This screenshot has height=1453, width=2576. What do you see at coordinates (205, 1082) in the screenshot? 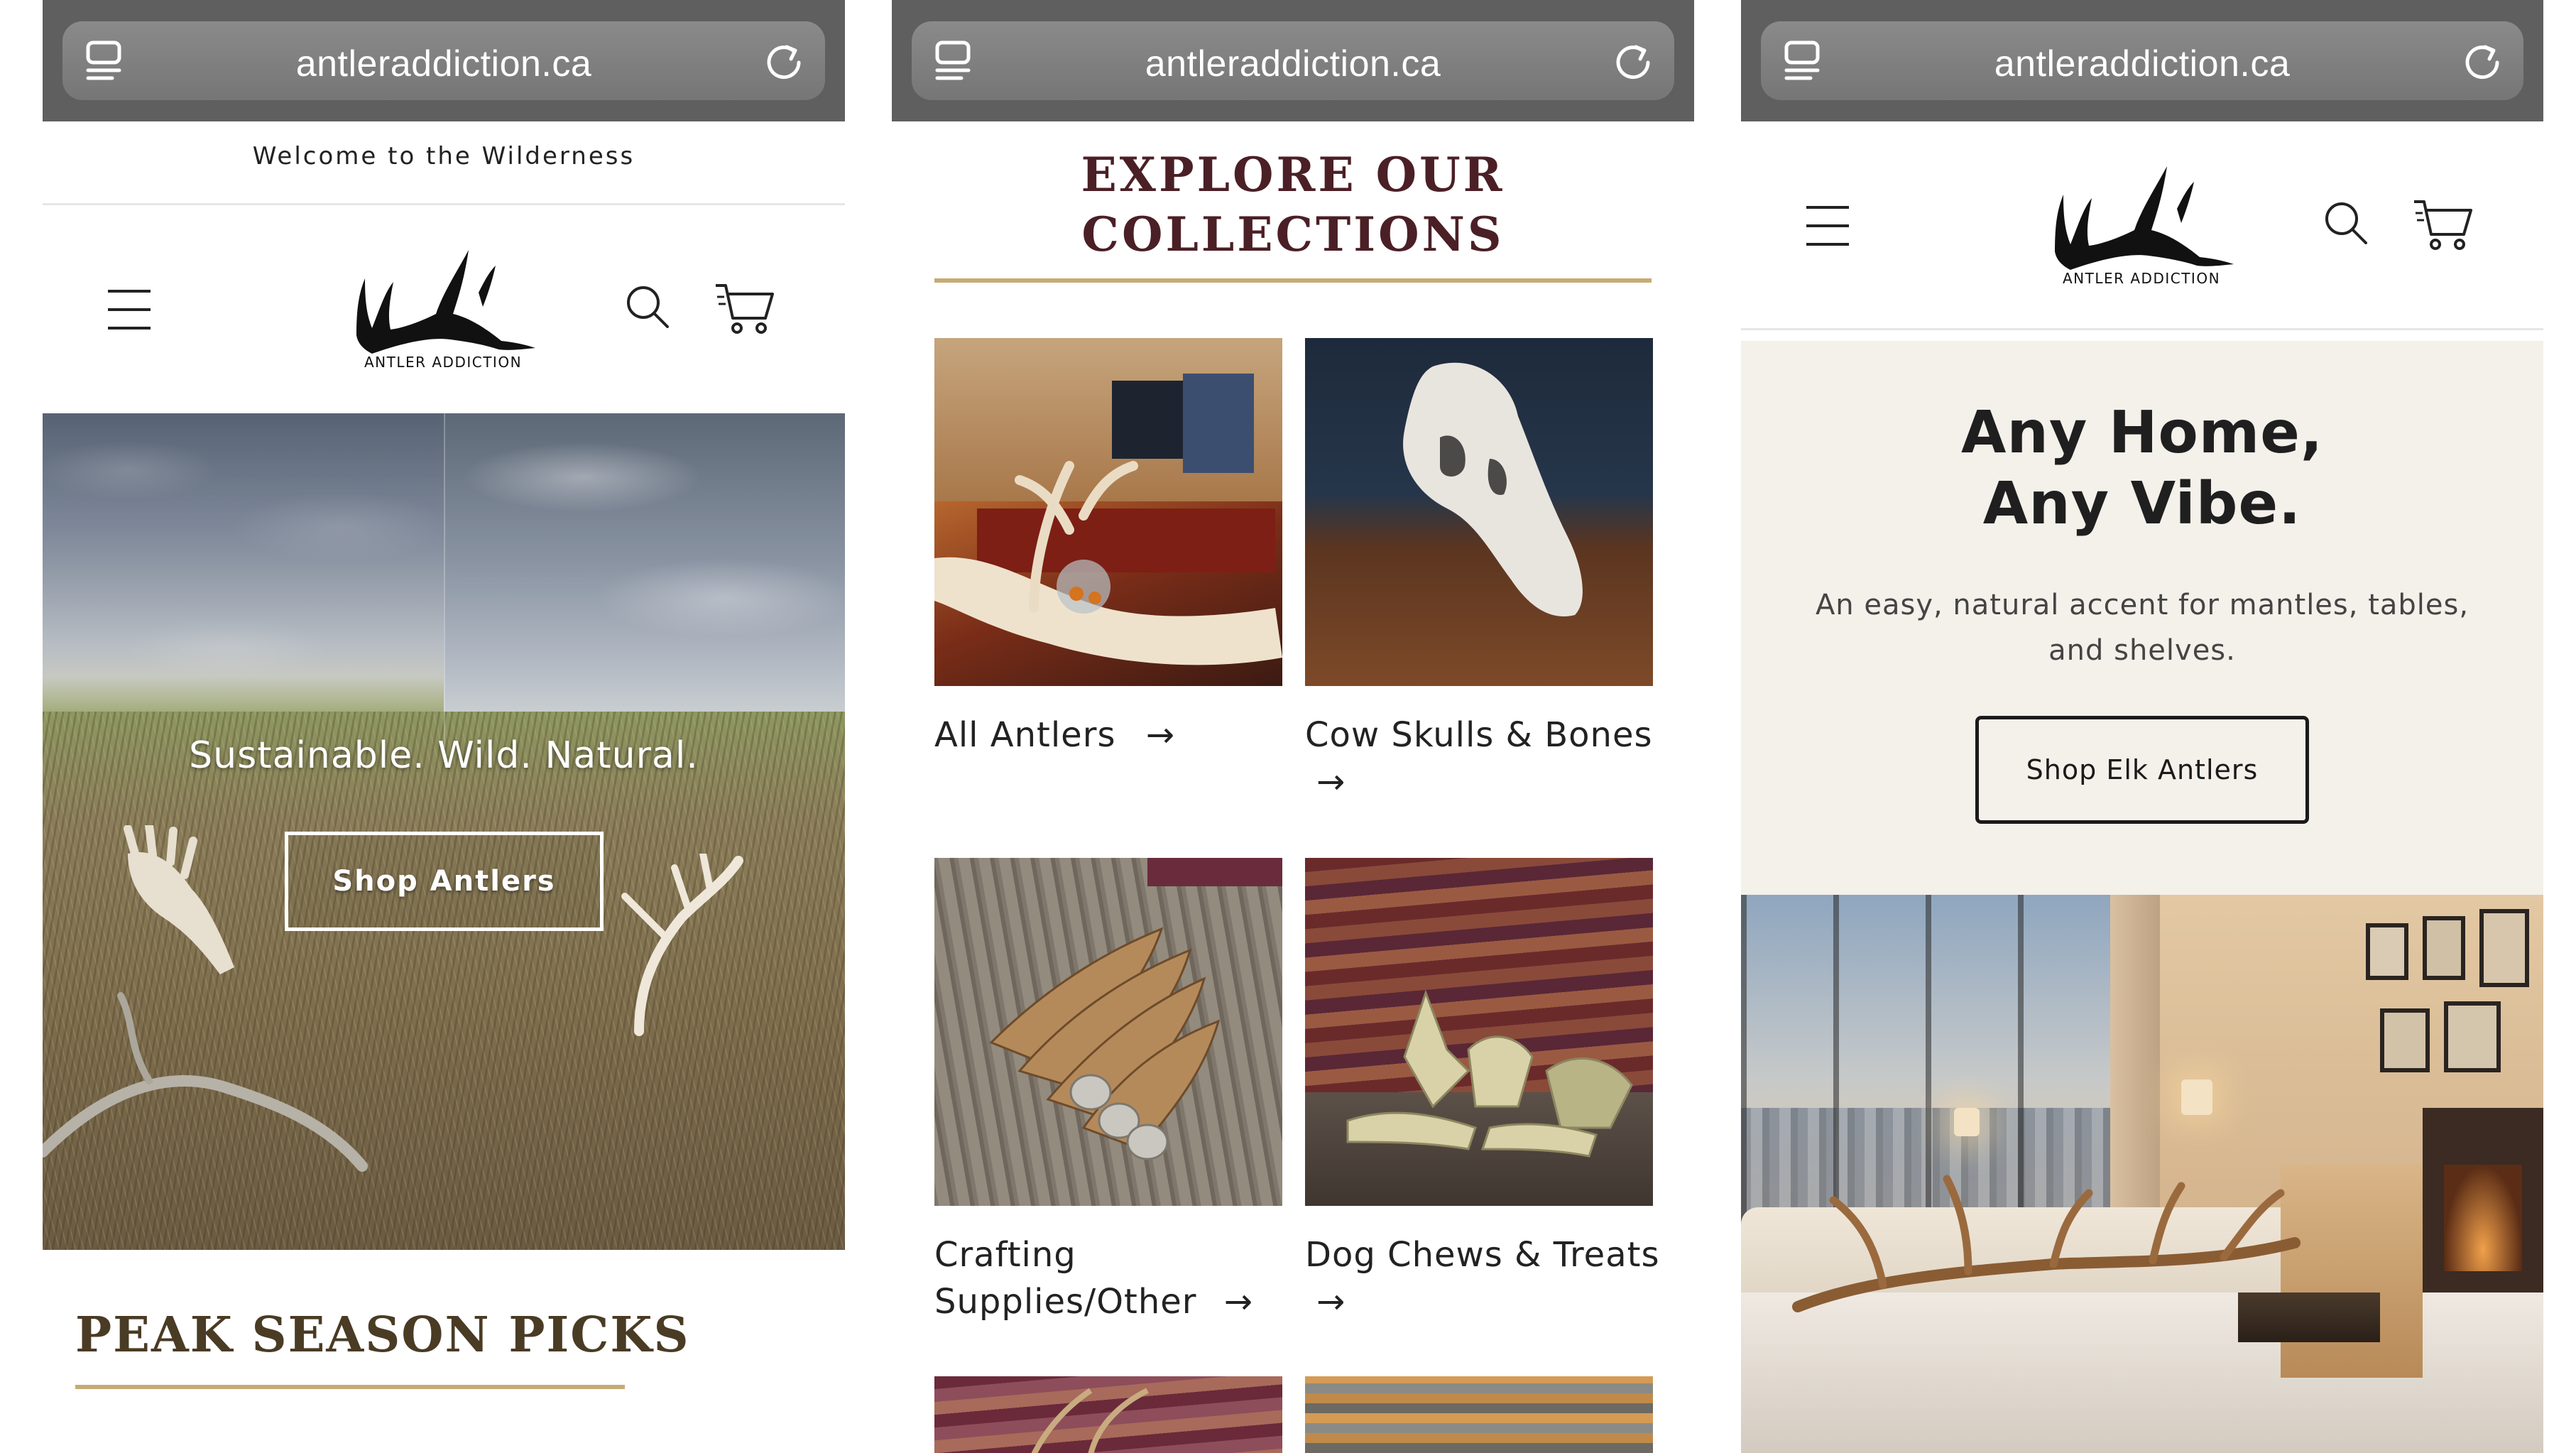
I see `driftwood-image` at bounding box center [205, 1082].